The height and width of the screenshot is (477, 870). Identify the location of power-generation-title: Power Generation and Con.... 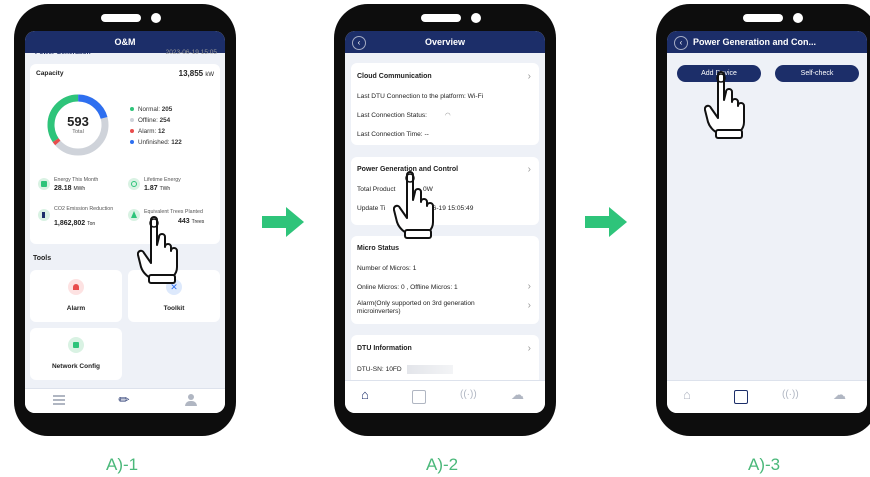
(755, 42).